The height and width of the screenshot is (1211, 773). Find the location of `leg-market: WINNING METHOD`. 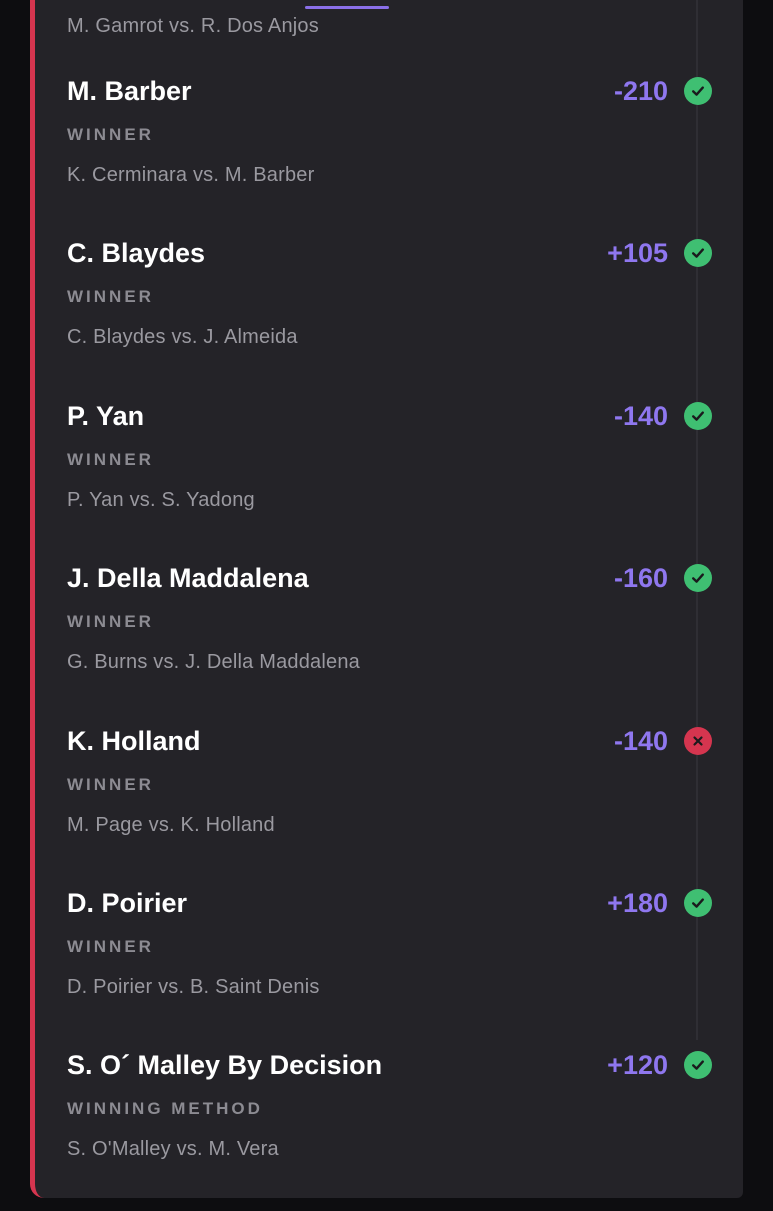

leg-market: WINNING METHOD is located at coordinates (165, 1108).